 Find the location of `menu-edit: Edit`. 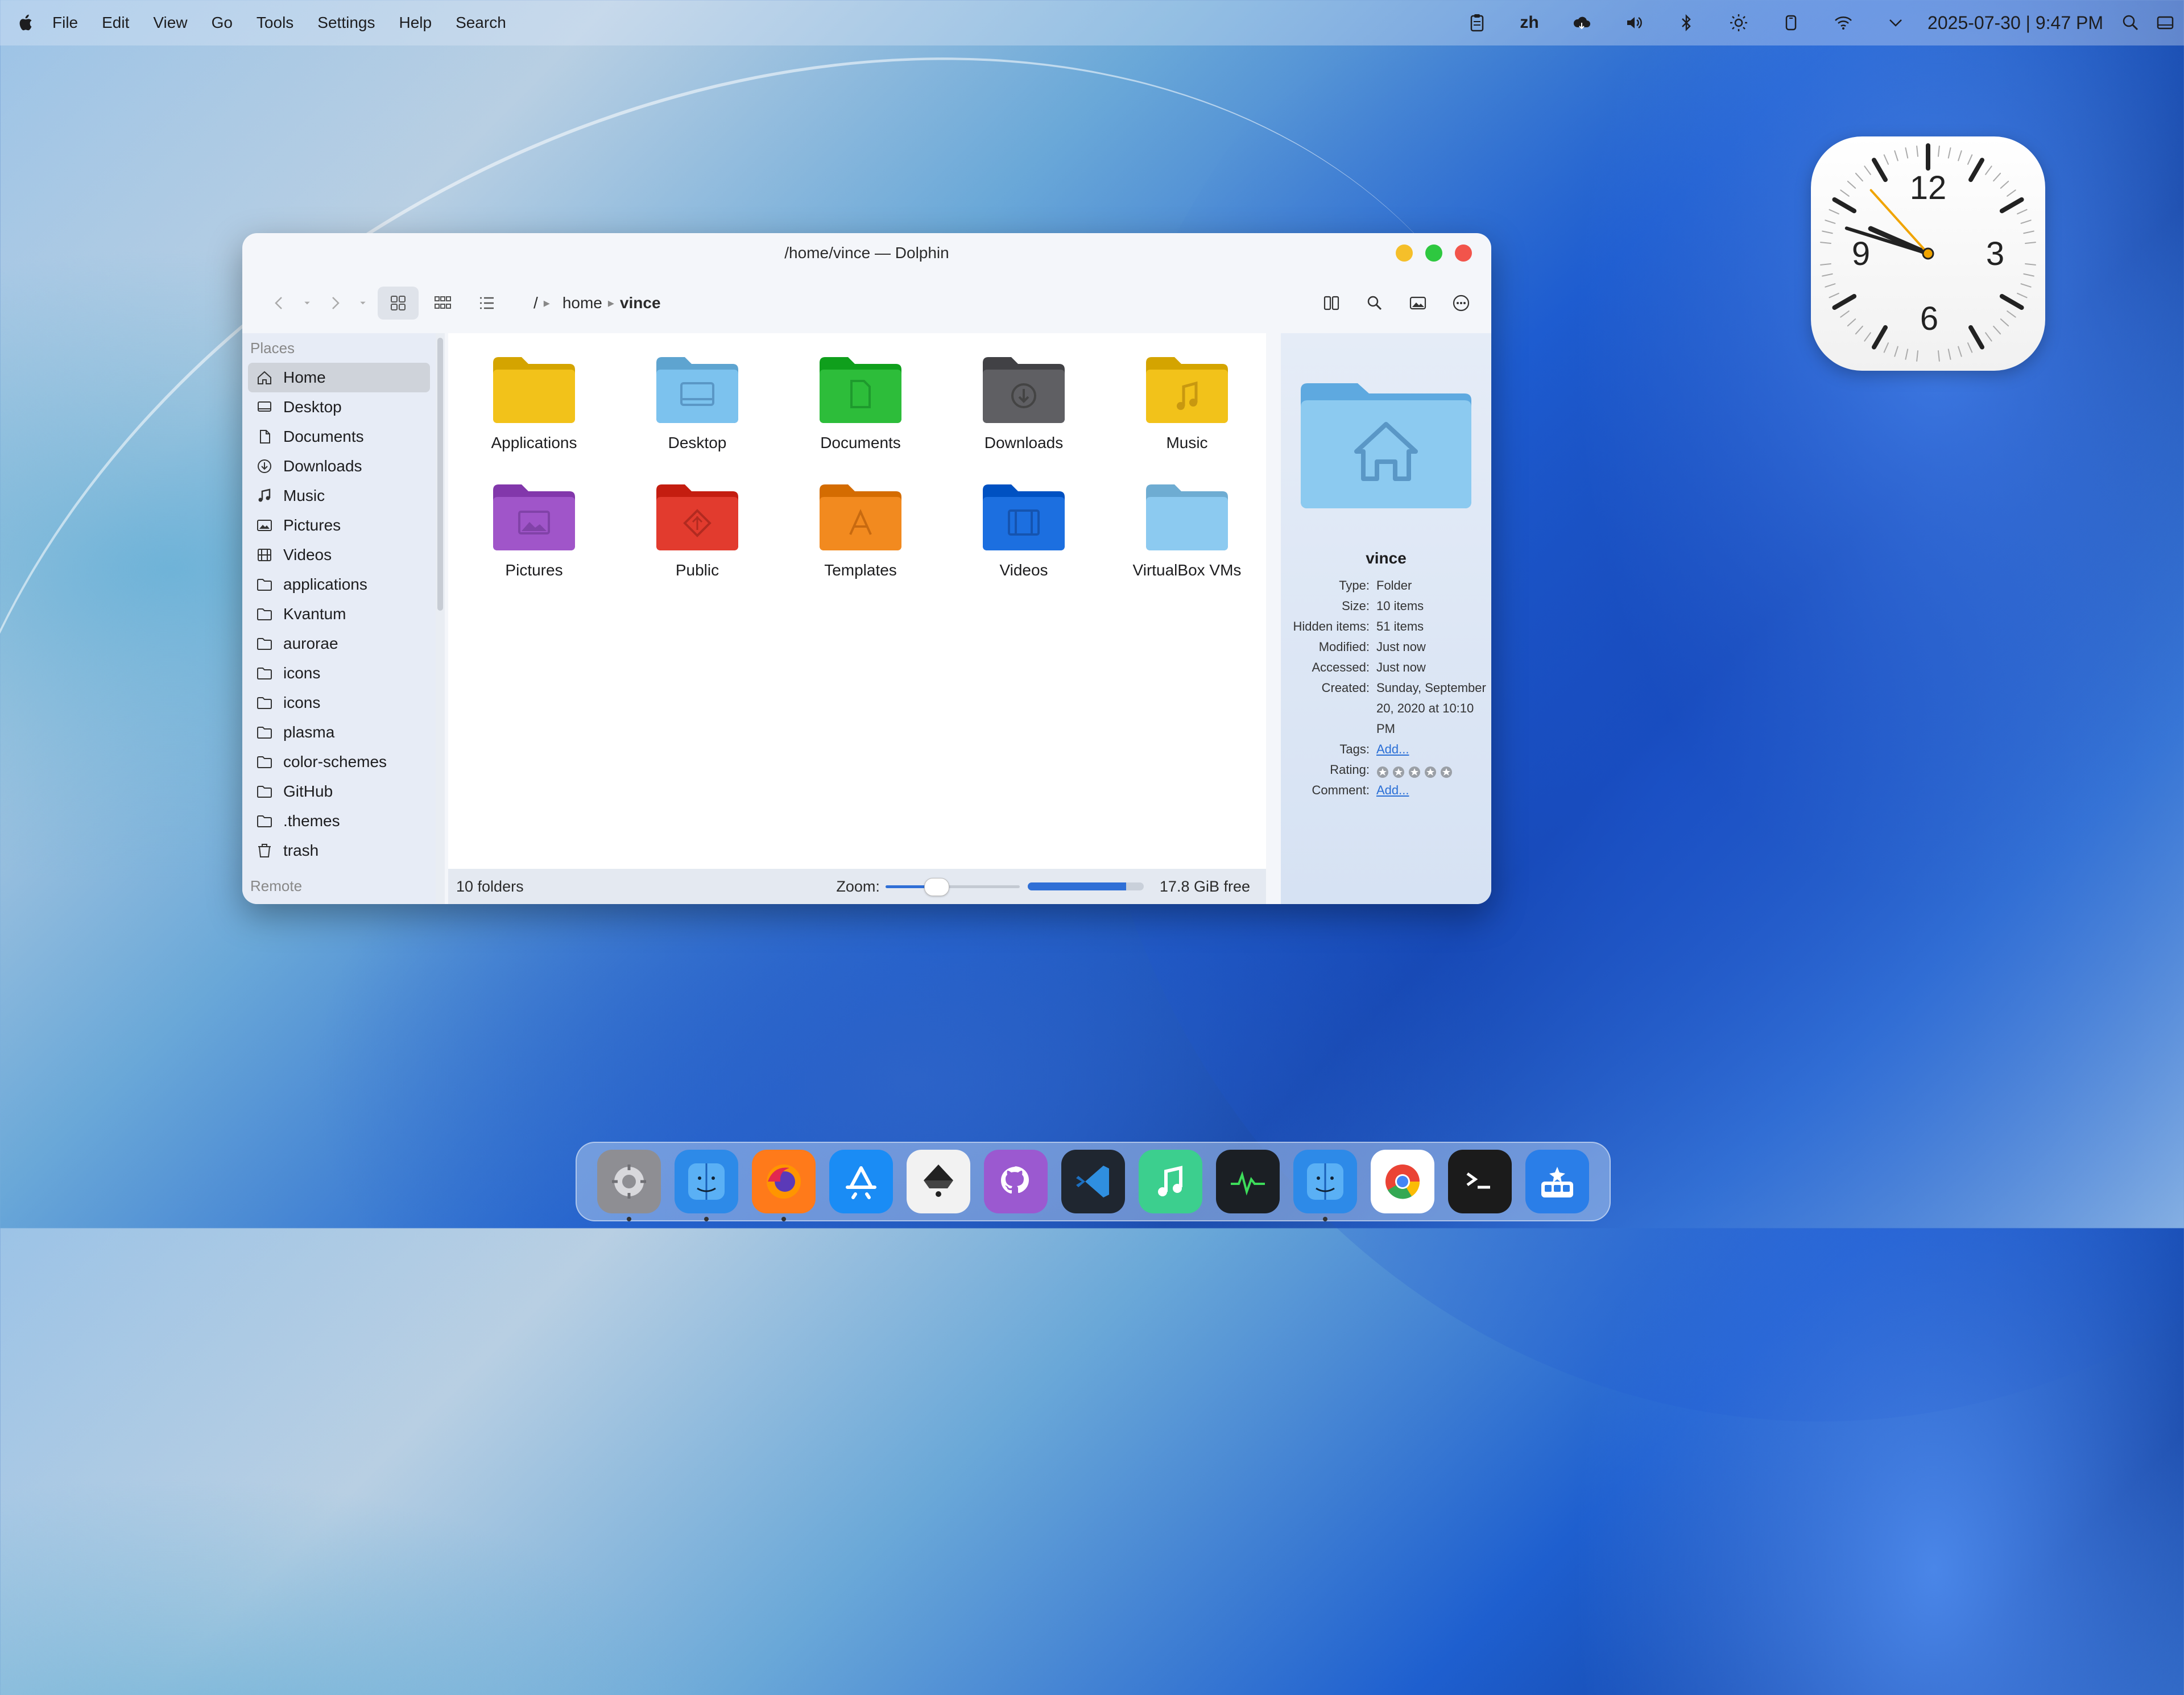

menu-edit: Edit is located at coordinates (115, 23).